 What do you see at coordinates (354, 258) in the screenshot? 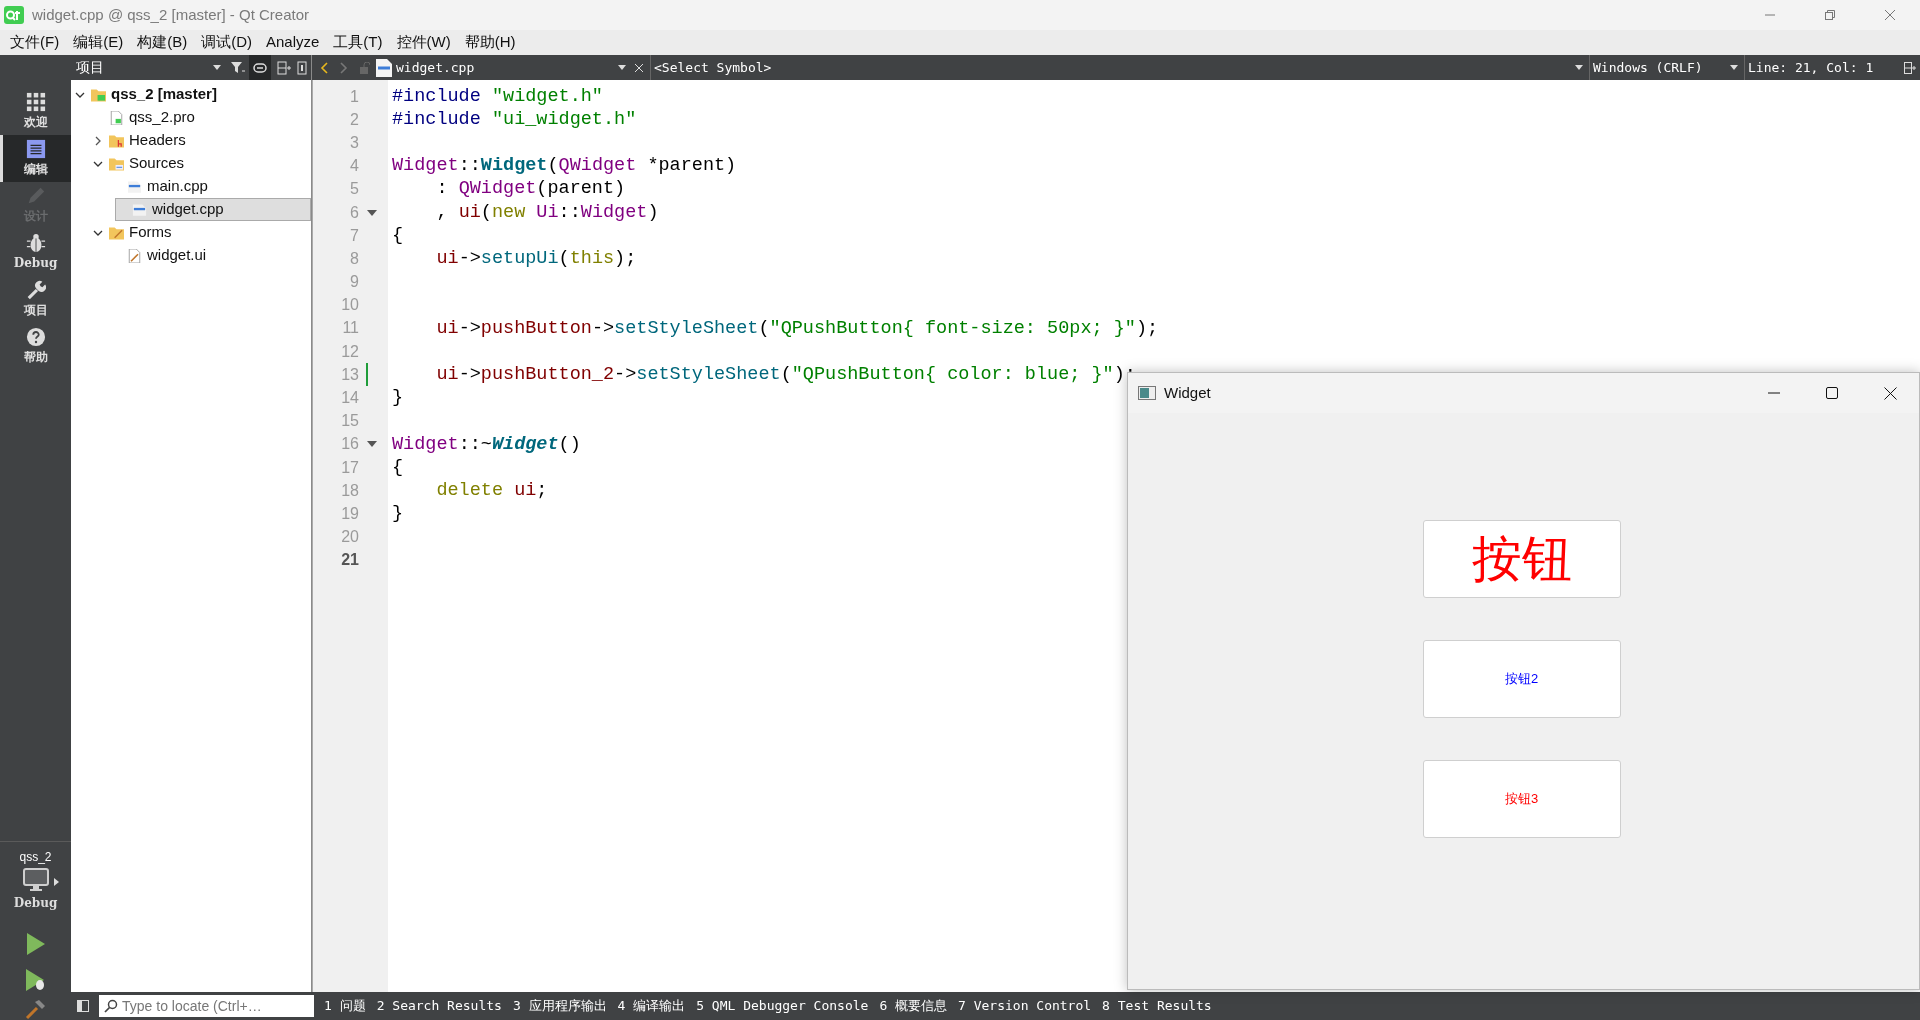
I see `line-number: 8` at bounding box center [354, 258].